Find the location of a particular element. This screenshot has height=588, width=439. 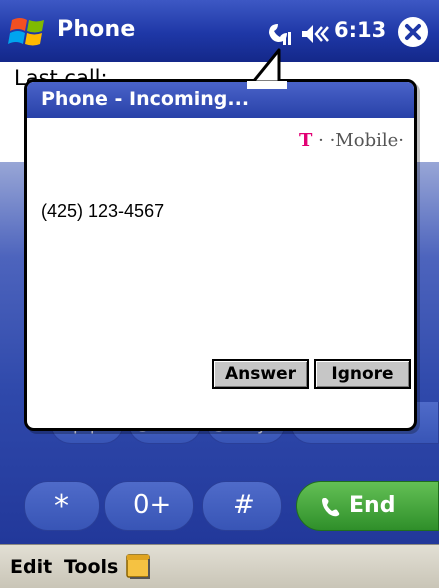

dialog-pointer is located at coordinates (267, 68).